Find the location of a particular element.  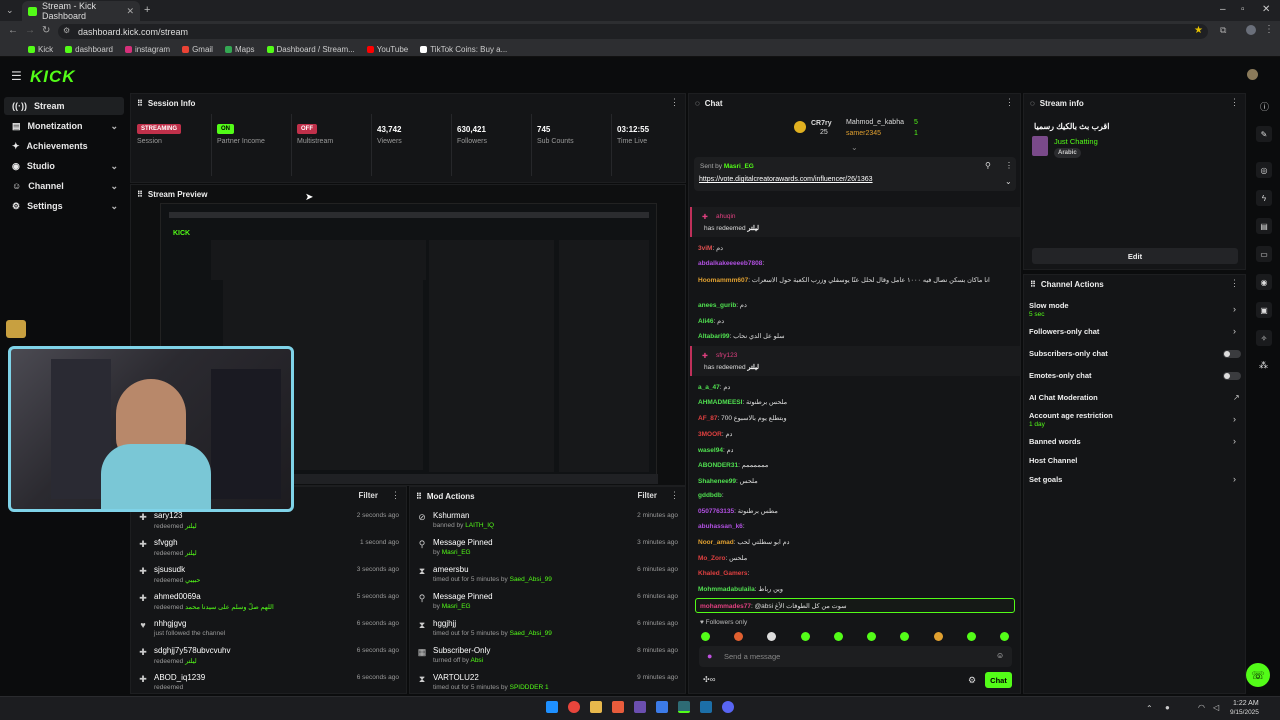

tray-chevron-icon: ⌃ is located at coordinates (1149, 708).